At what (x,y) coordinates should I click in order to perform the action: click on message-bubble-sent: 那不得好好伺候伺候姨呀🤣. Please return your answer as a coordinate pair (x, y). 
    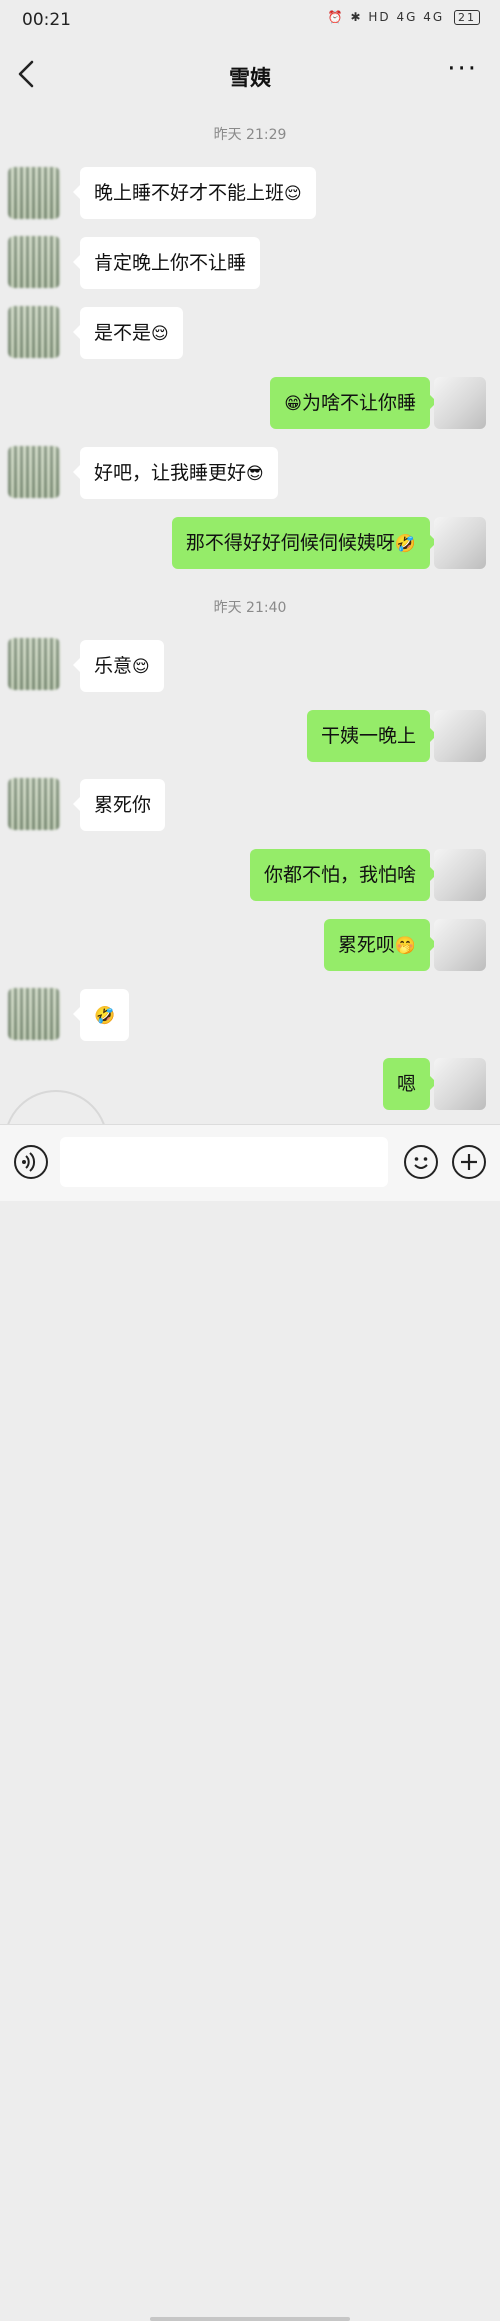
    Looking at the image, I should click on (304, 543).